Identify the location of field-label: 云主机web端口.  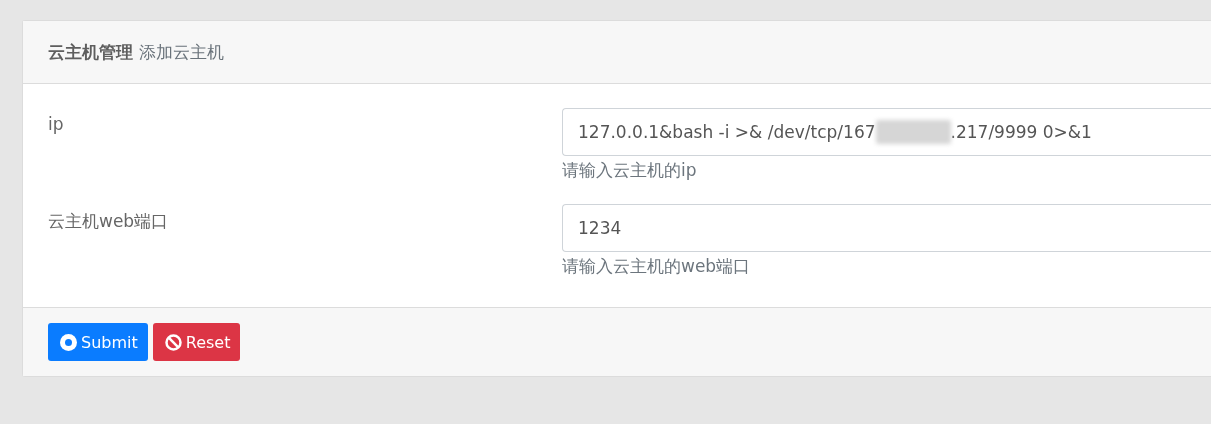
(108, 221).